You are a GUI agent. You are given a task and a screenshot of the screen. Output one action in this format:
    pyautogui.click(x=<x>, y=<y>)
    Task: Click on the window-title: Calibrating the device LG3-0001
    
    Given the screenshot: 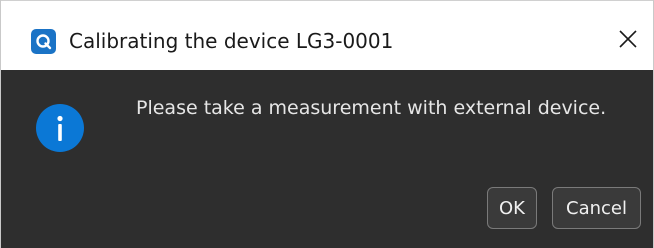 What is the action you would take?
    pyautogui.click(x=231, y=41)
    